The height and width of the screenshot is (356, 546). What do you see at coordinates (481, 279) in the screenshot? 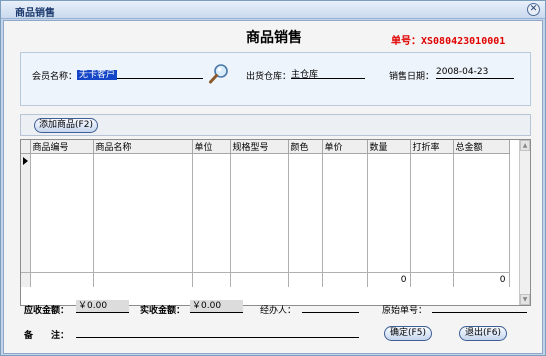
I see `total-amount: 0` at bounding box center [481, 279].